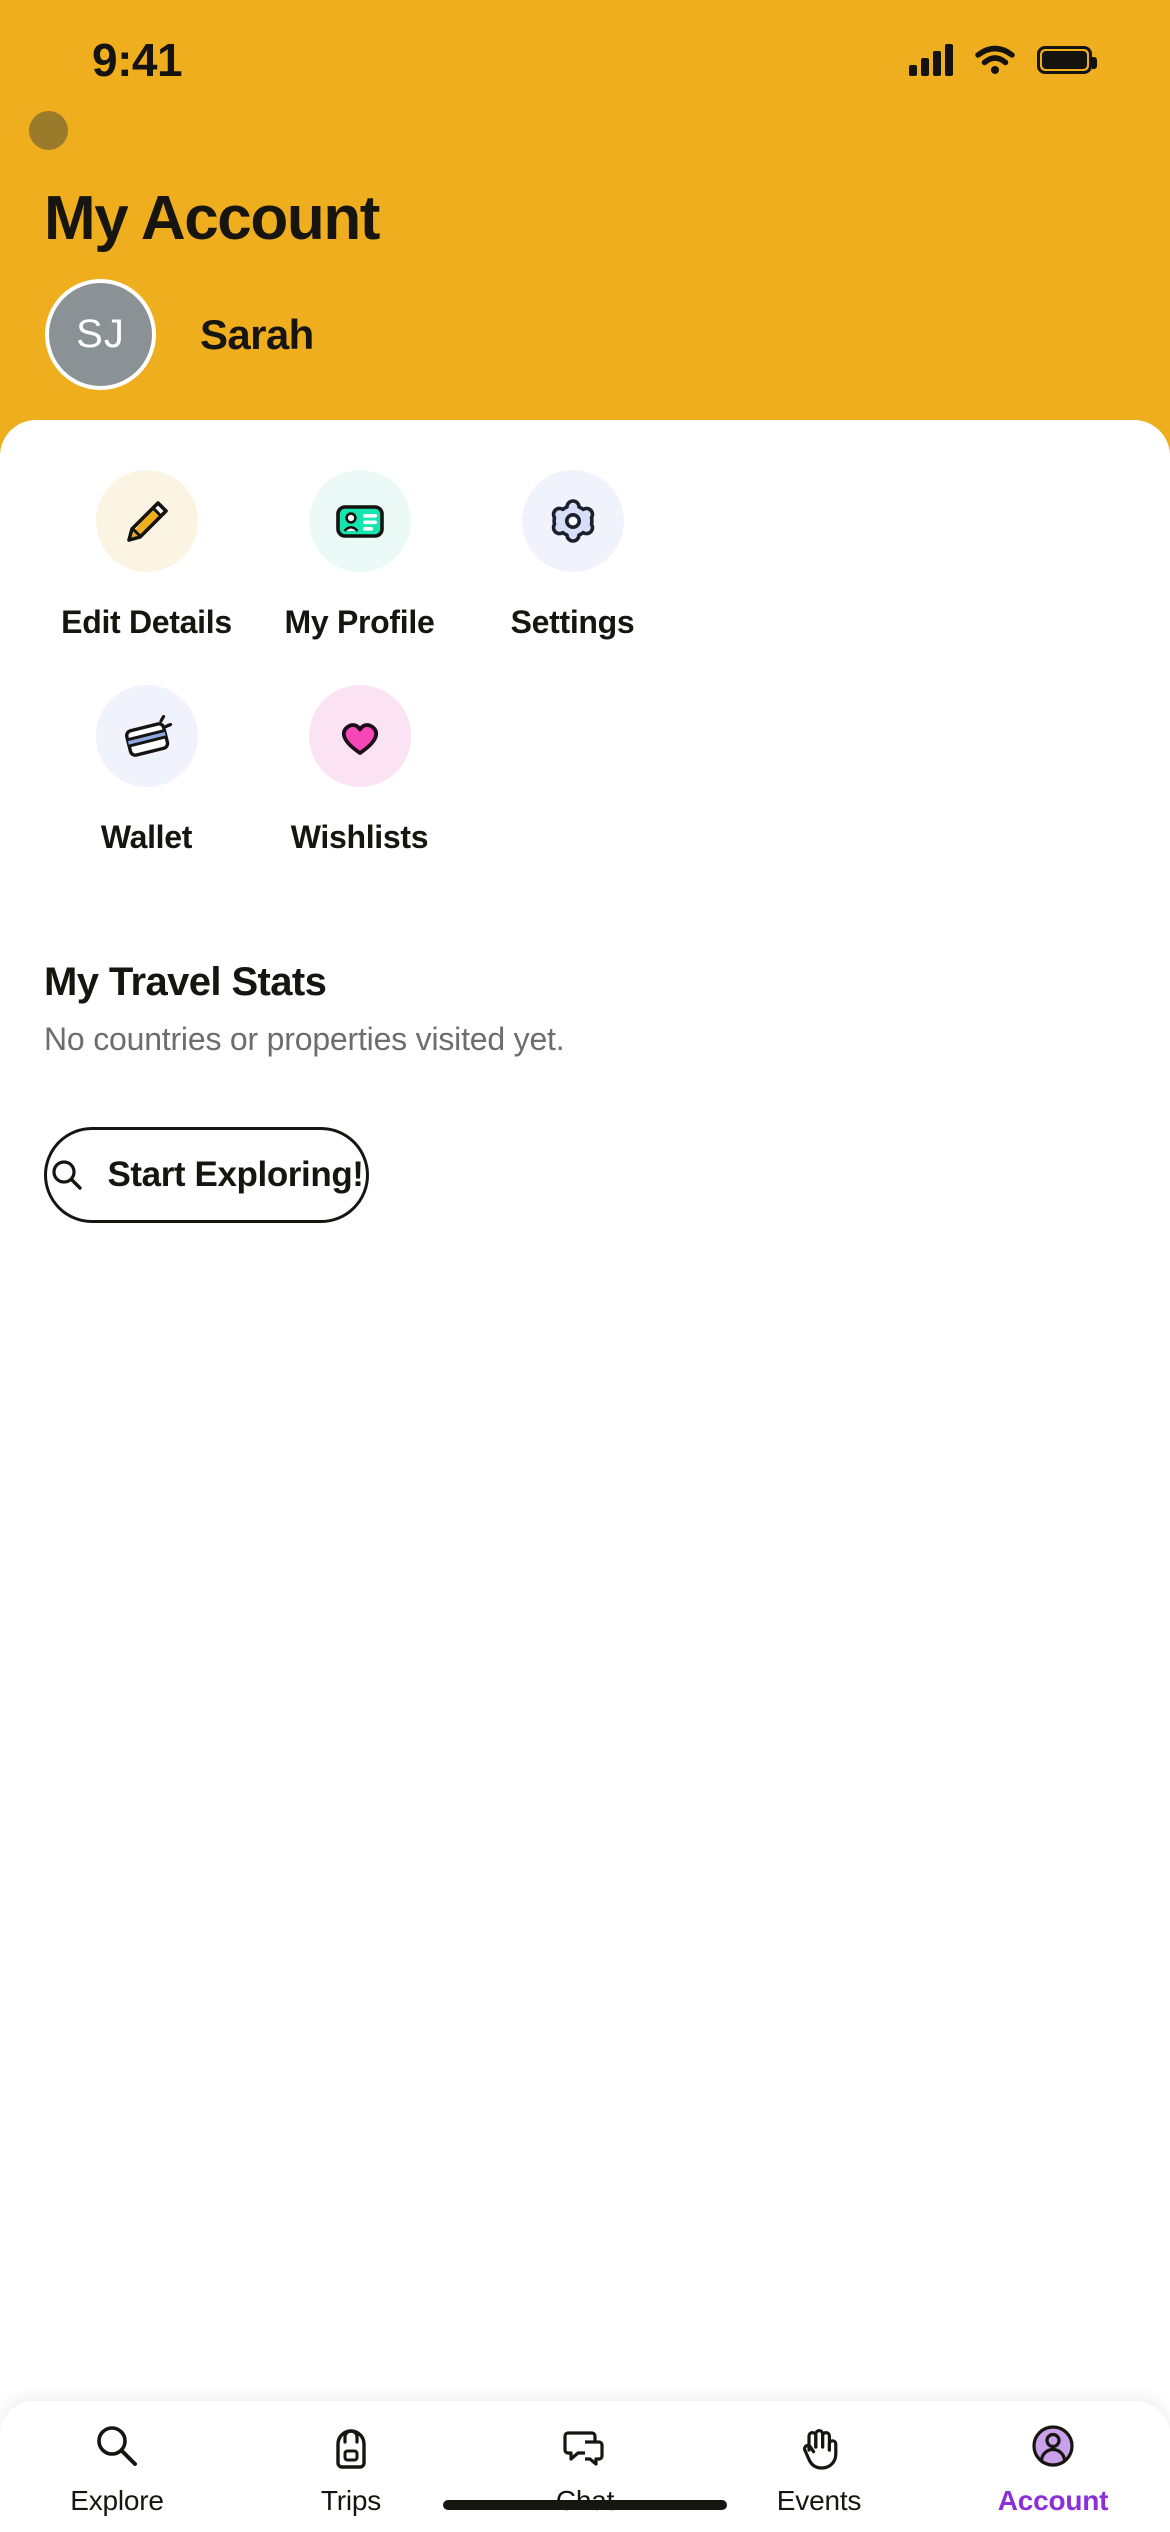  I want to click on tab-explore: Explore, so click(117, 2468).